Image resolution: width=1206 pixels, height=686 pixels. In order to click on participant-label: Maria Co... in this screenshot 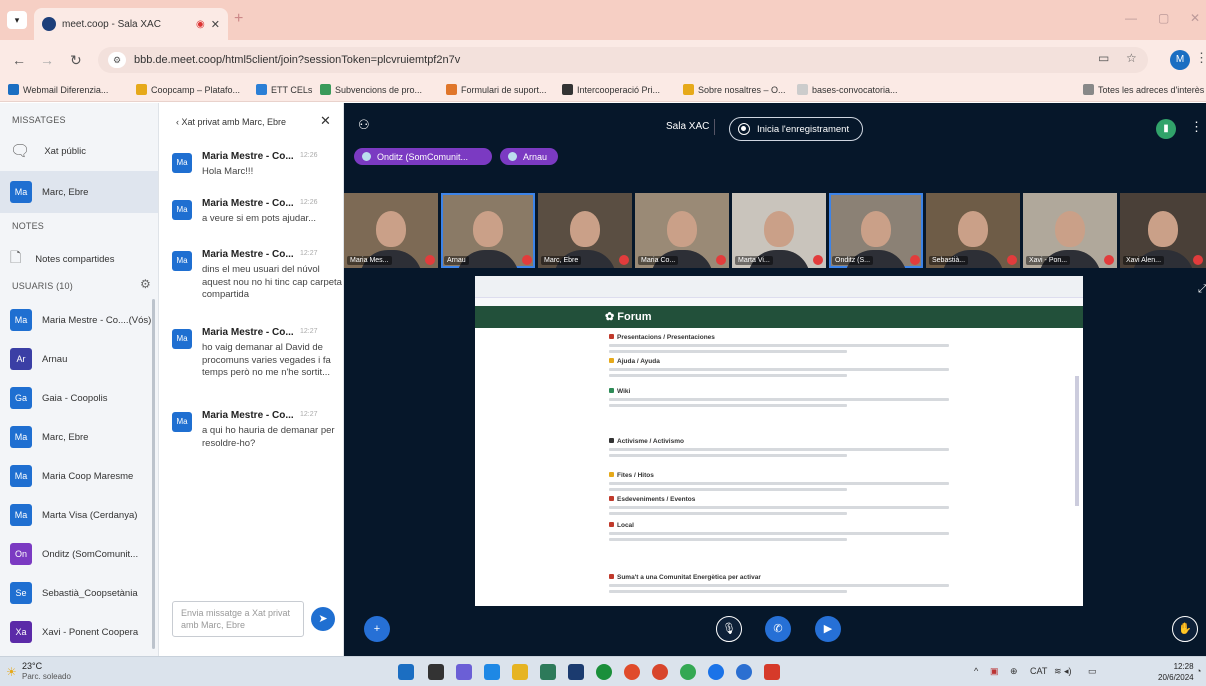, I will do `click(658, 260)`.